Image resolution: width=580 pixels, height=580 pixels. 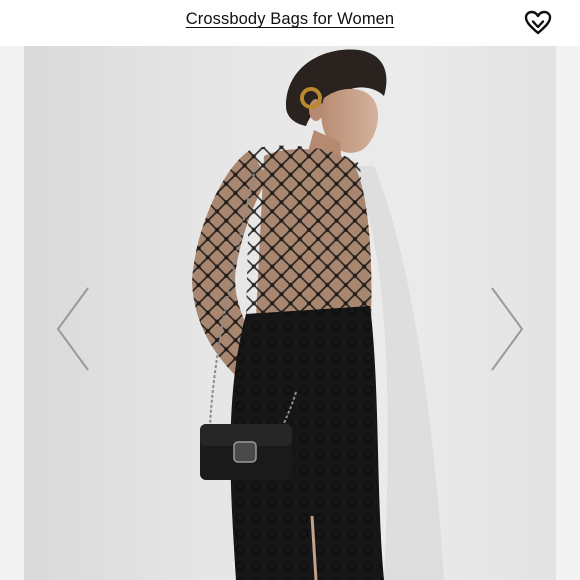 I want to click on category-link: Crossbody Bags for Women, so click(x=290, y=19).